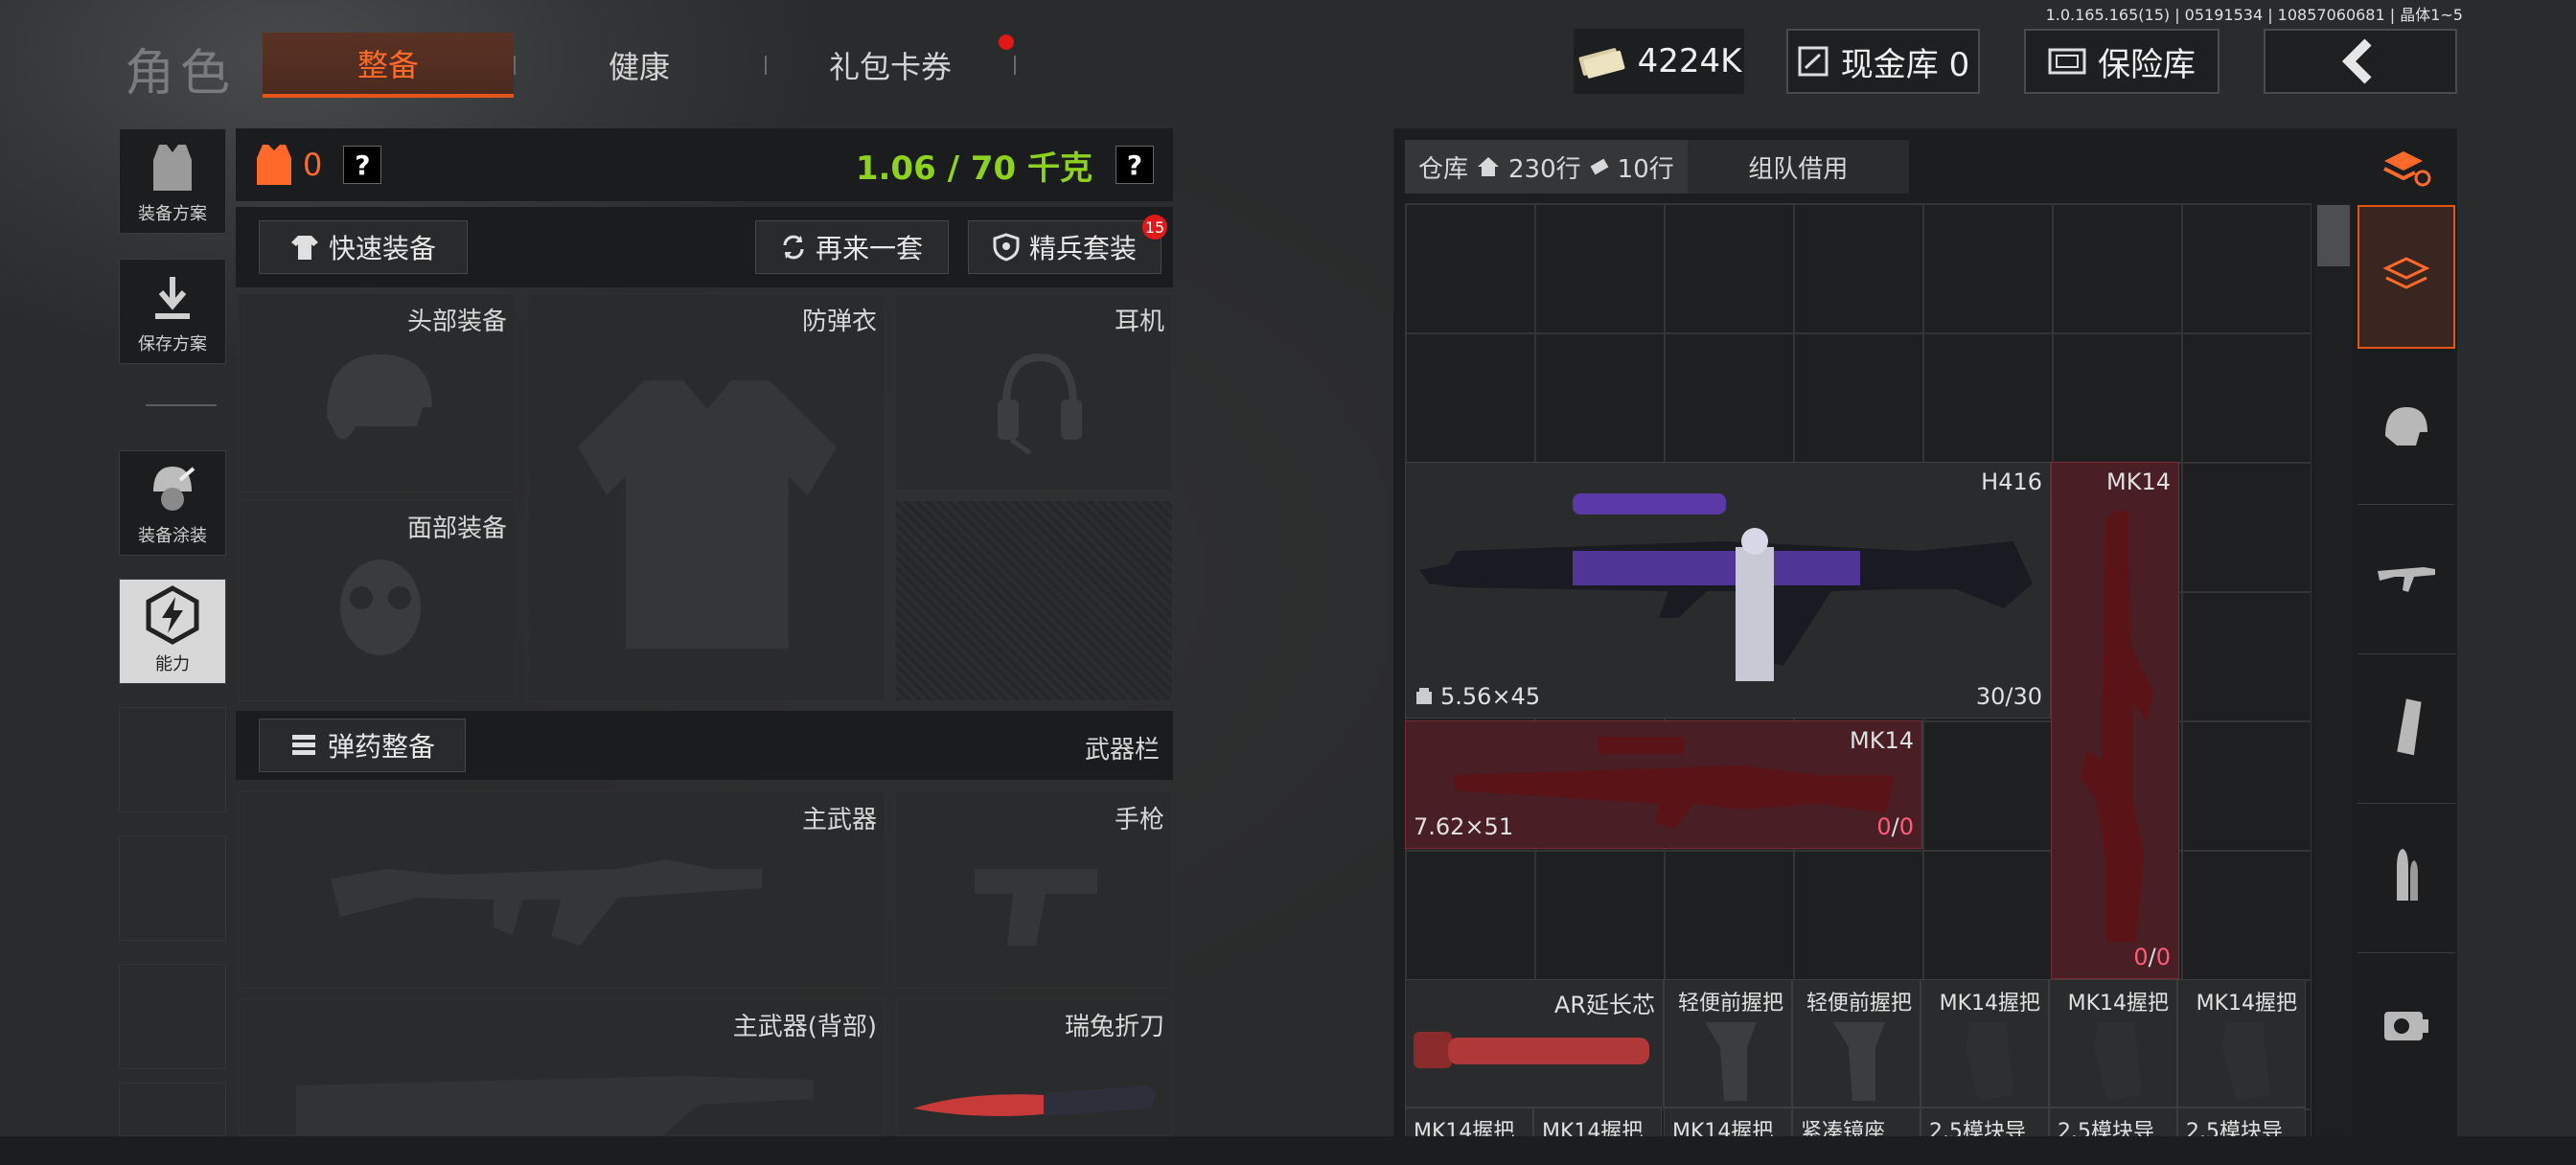  What do you see at coordinates (172, 664) in the screenshot?
I see `ability-label: 能力` at bounding box center [172, 664].